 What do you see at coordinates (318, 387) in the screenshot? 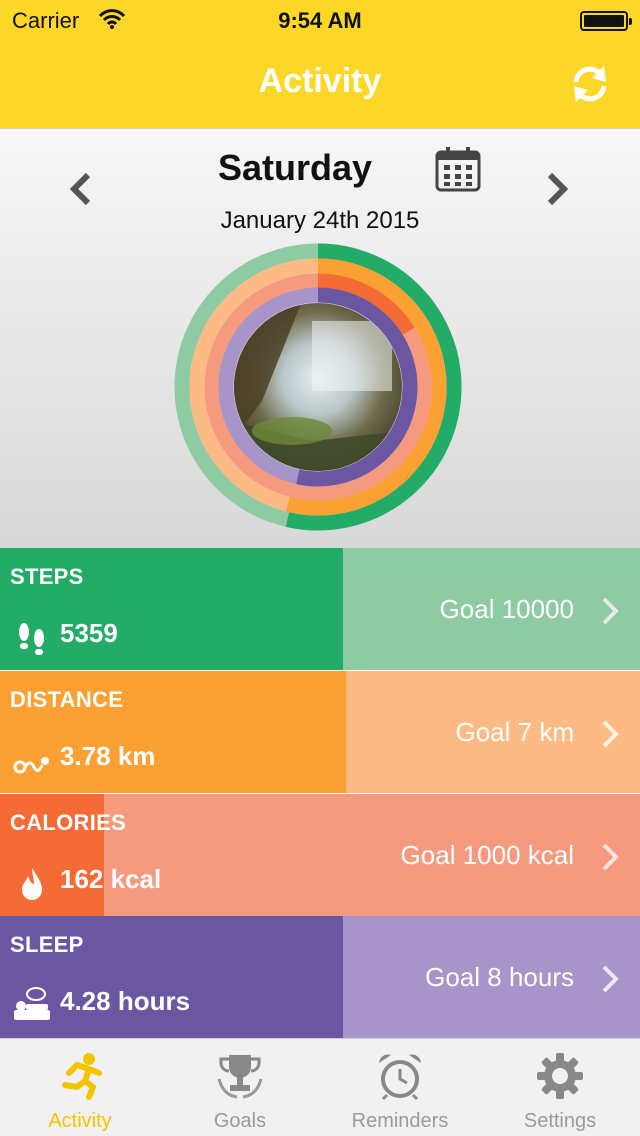
I see `activity-rings` at bounding box center [318, 387].